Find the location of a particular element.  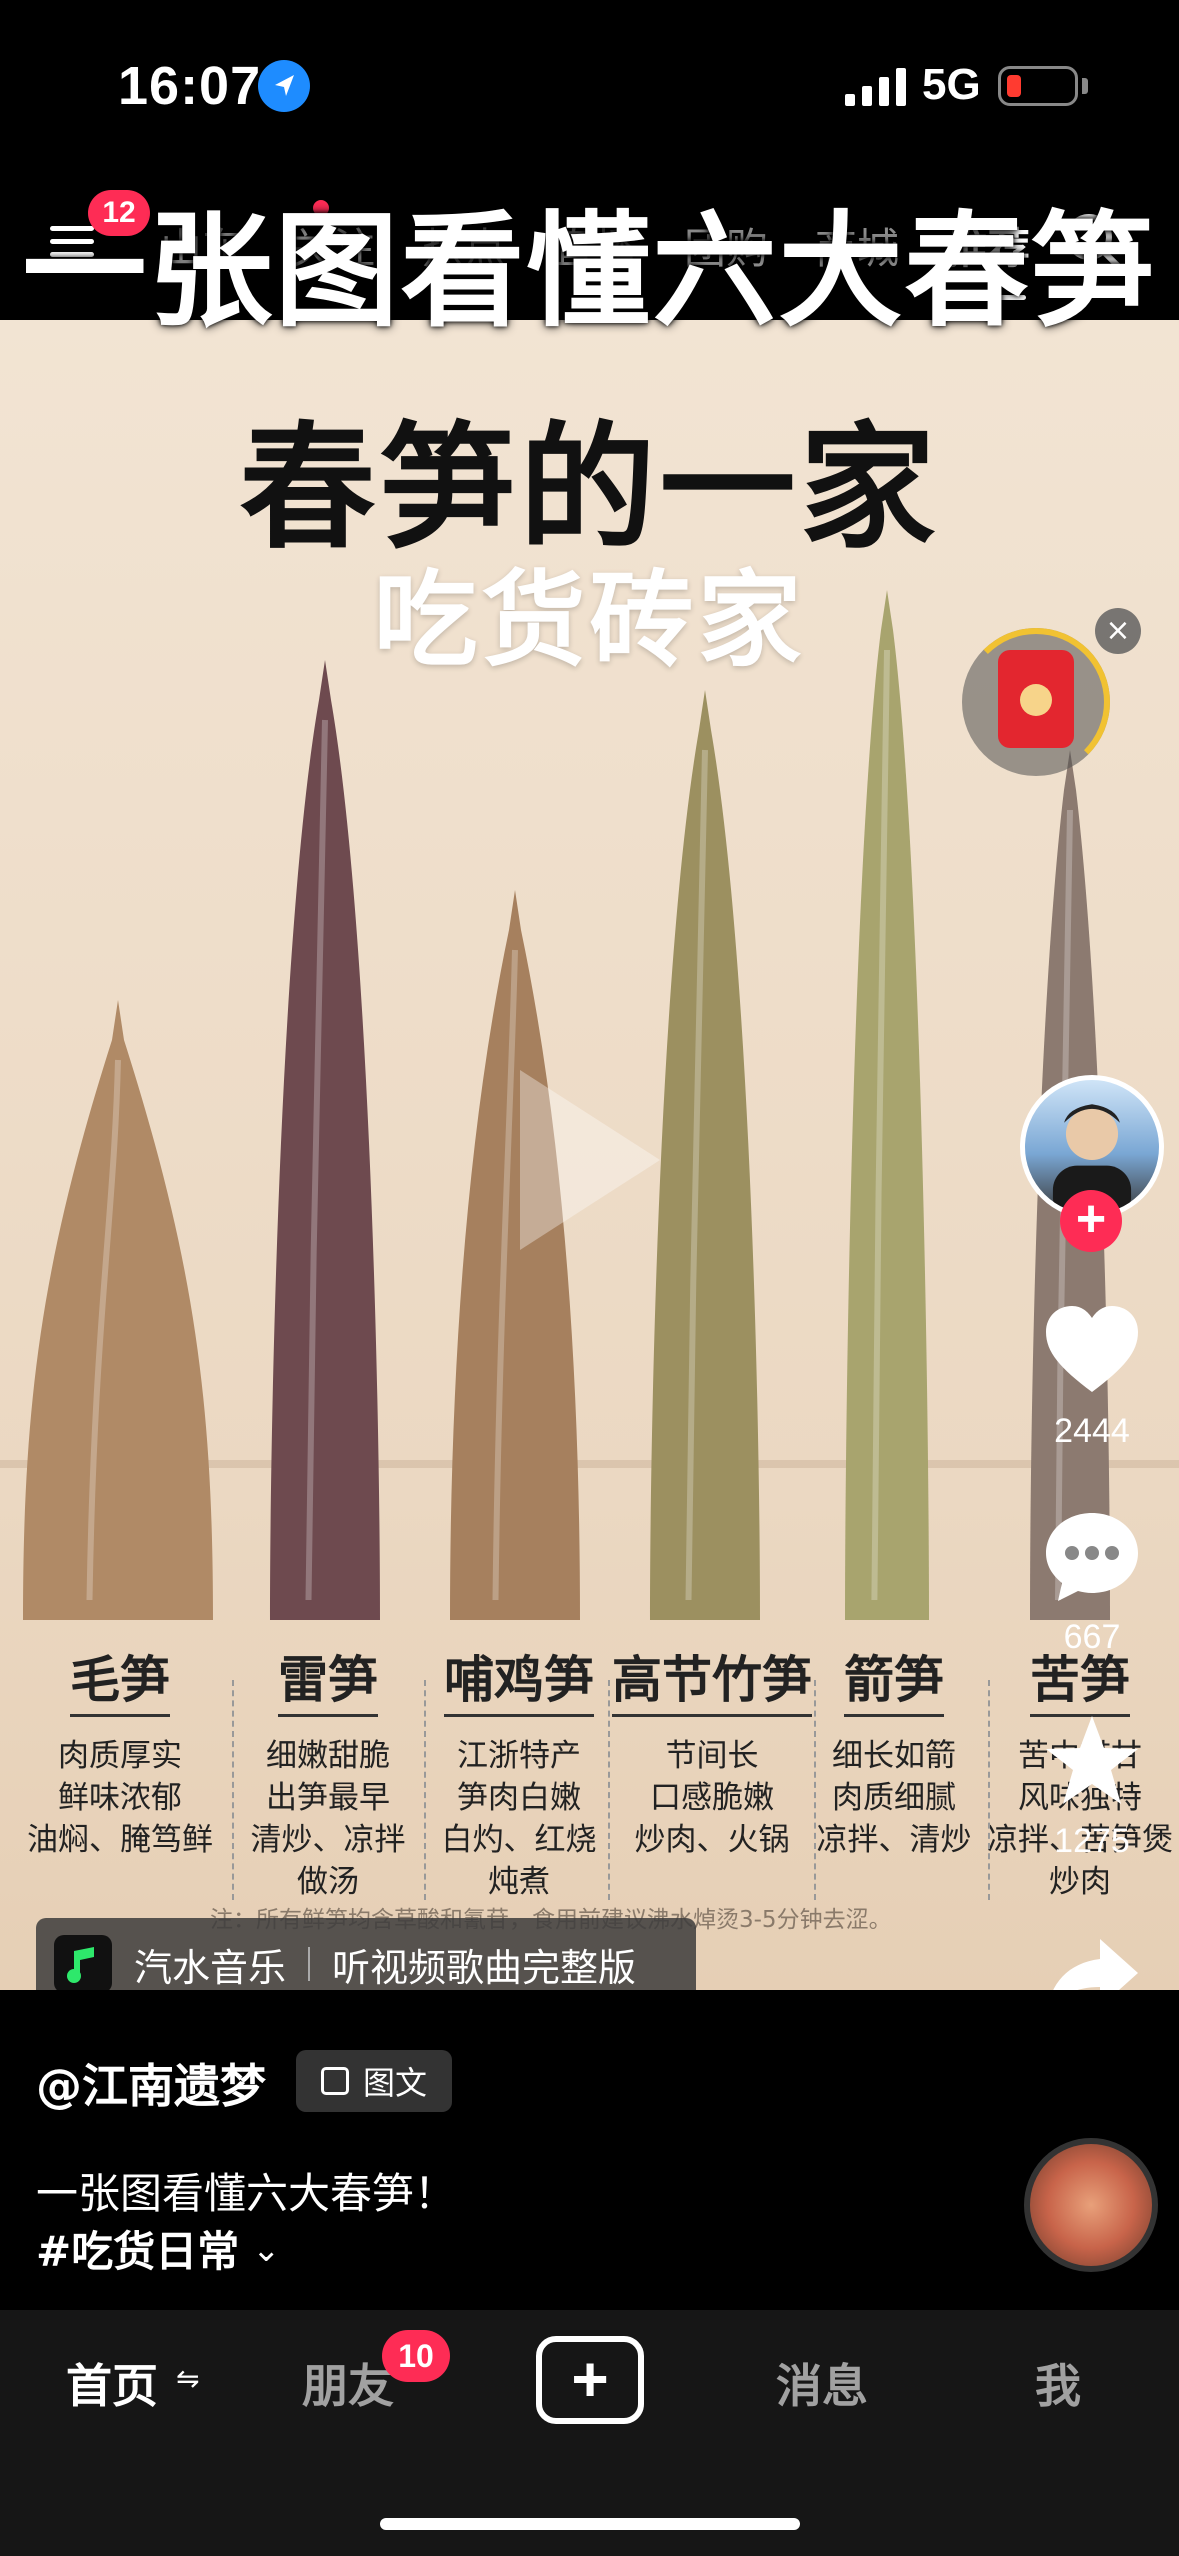

comment-count: 667 is located at coordinates (1092, 1637).